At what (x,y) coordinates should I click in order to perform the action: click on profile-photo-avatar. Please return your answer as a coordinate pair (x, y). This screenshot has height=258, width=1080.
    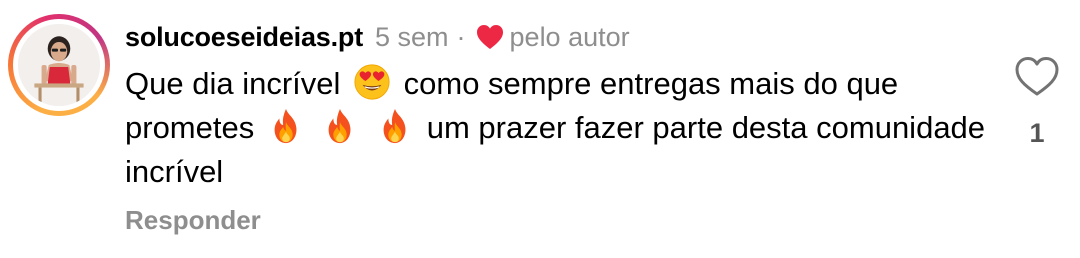
    Looking at the image, I should click on (59, 65).